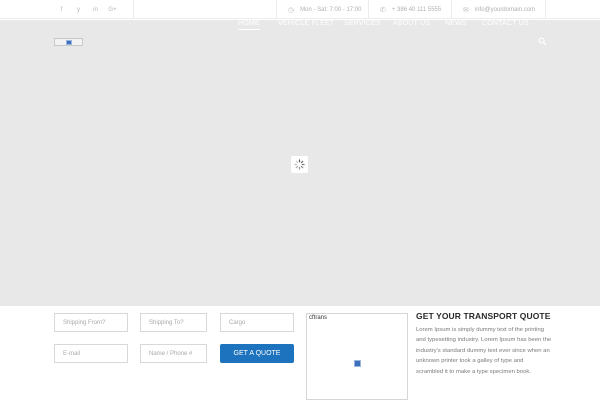 This screenshot has width=600, height=400. Describe the element at coordinates (78, 9) in the screenshot. I see `twitter-icon: y` at that location.